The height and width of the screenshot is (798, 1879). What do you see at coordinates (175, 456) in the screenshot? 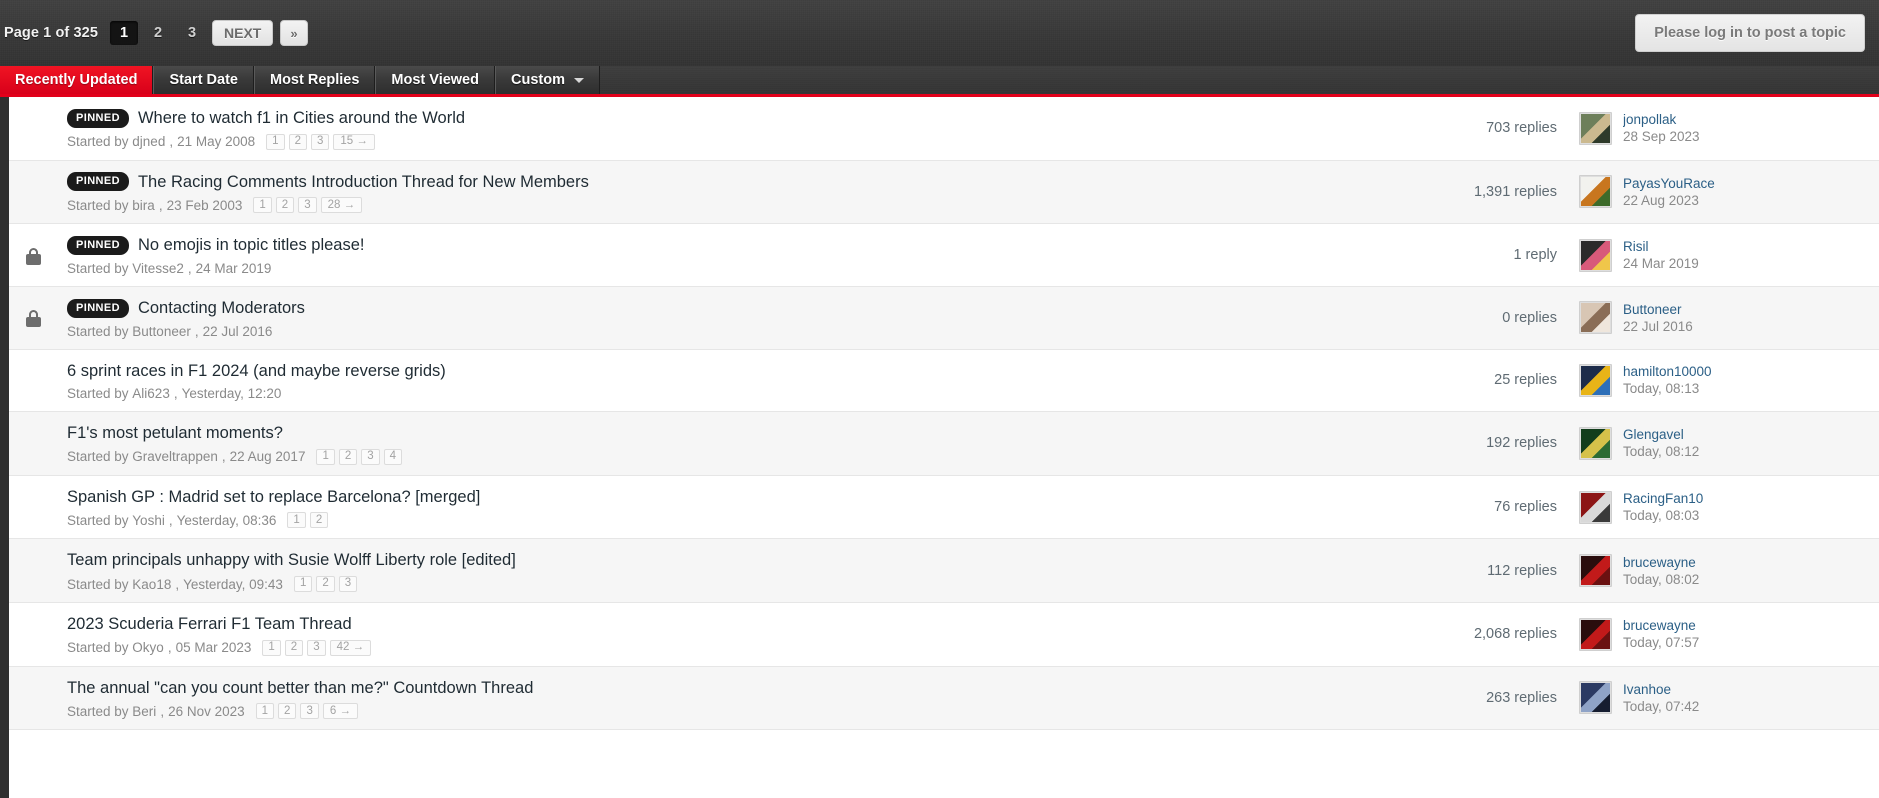
I see `topic-starter-link: Graveltrappen` at bounding box center [175, 456].